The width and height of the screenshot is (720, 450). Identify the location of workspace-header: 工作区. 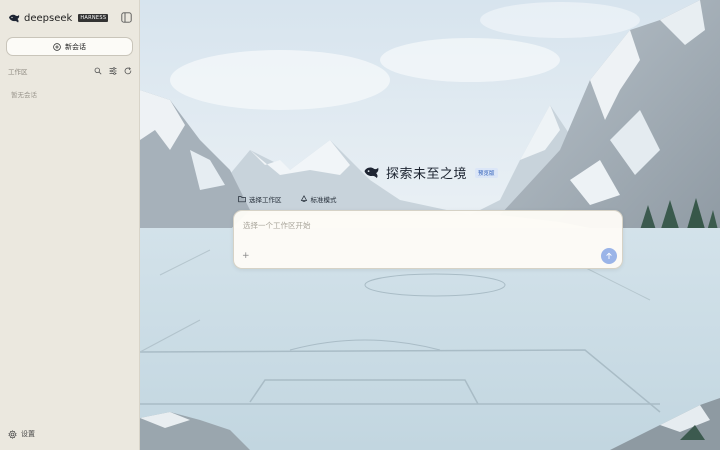
(70, 71).